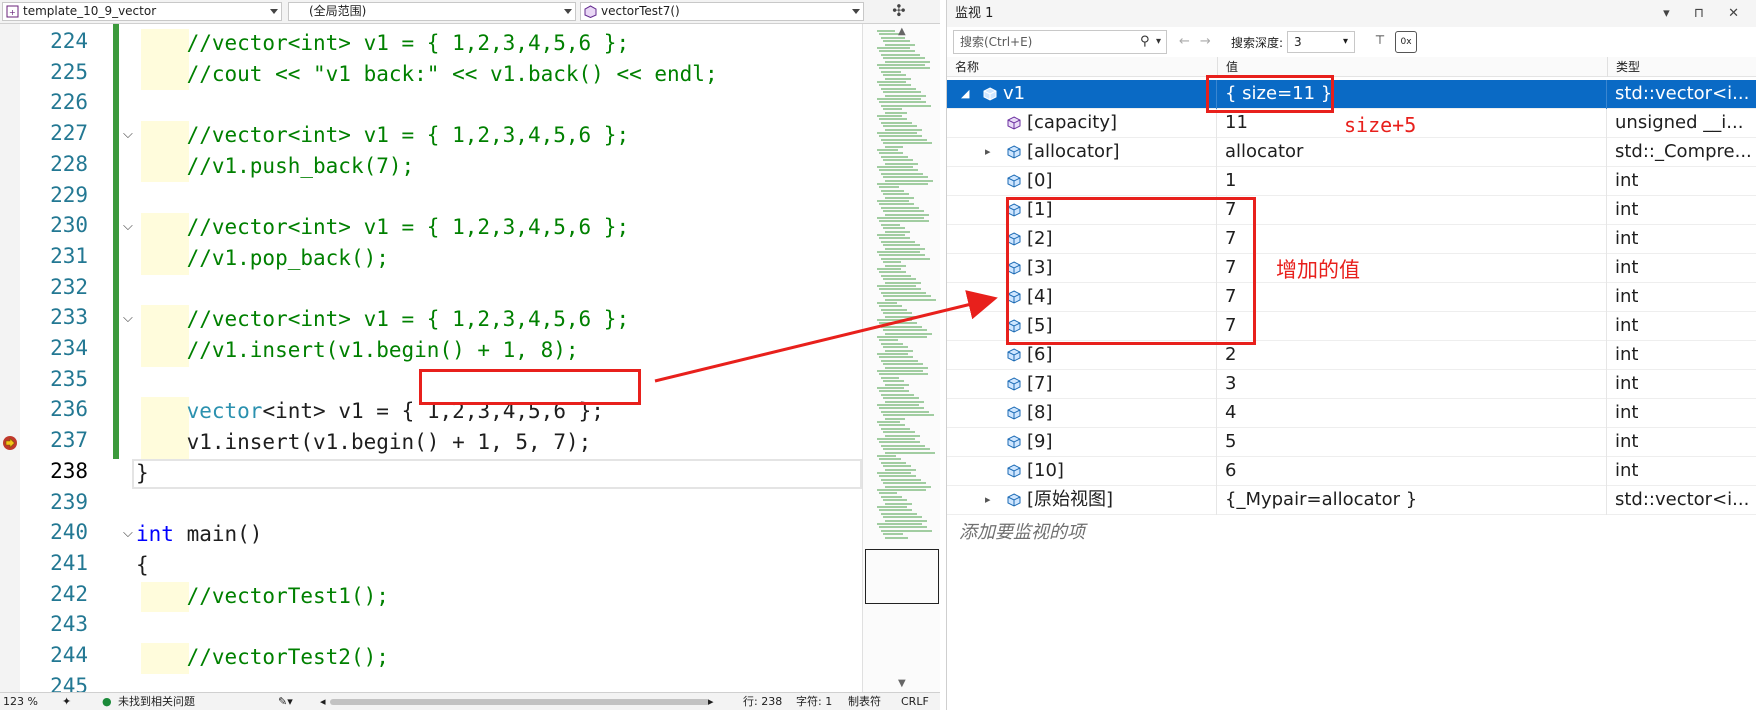 This screenshot has height=710, width=1756. What do you see at coordinates (69, 562) in the screenshot?
I see `line-number: 241` at bounding box center [69, 562].